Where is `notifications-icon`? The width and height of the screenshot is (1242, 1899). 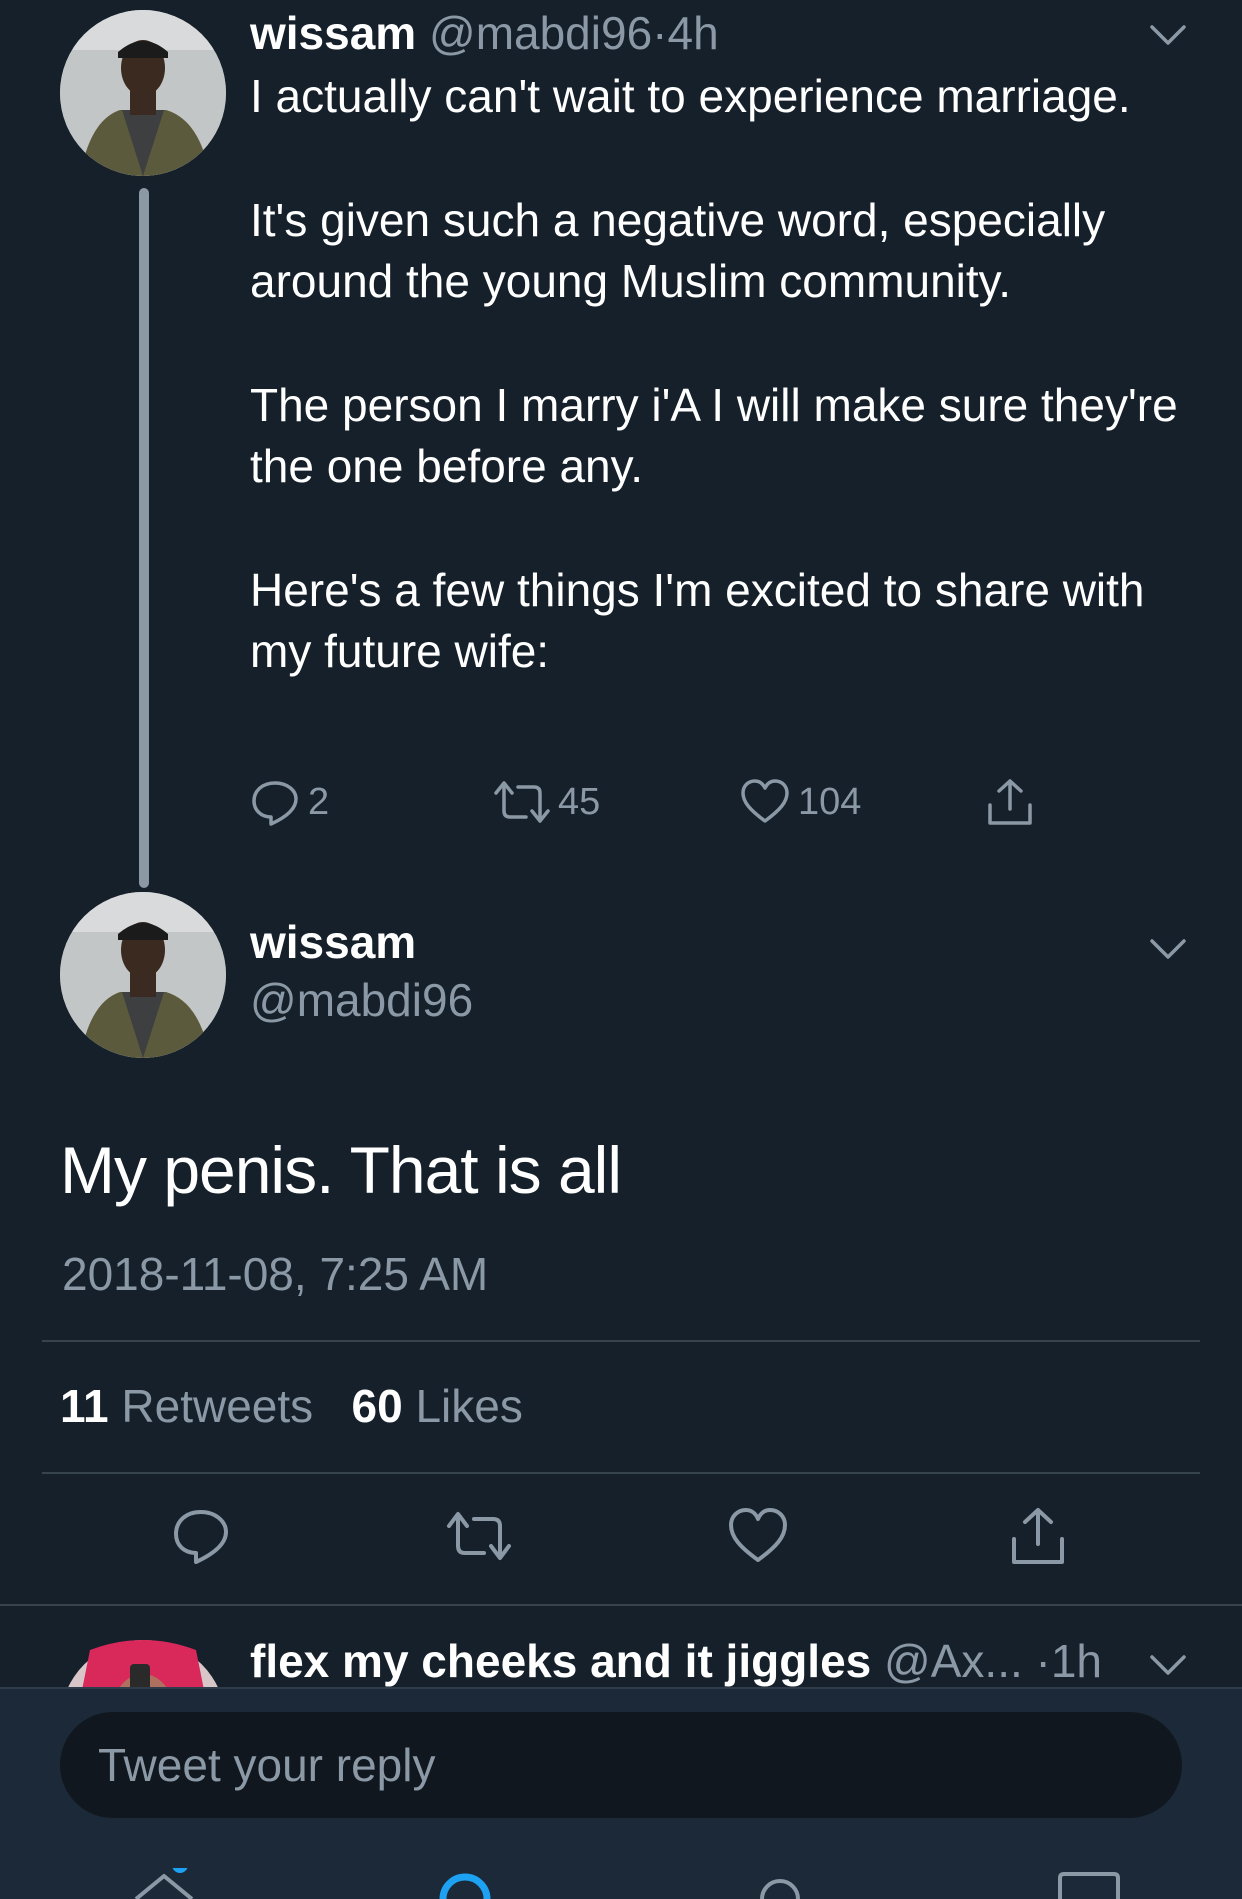 notifications-icon is located at coordinates (780, 1883).